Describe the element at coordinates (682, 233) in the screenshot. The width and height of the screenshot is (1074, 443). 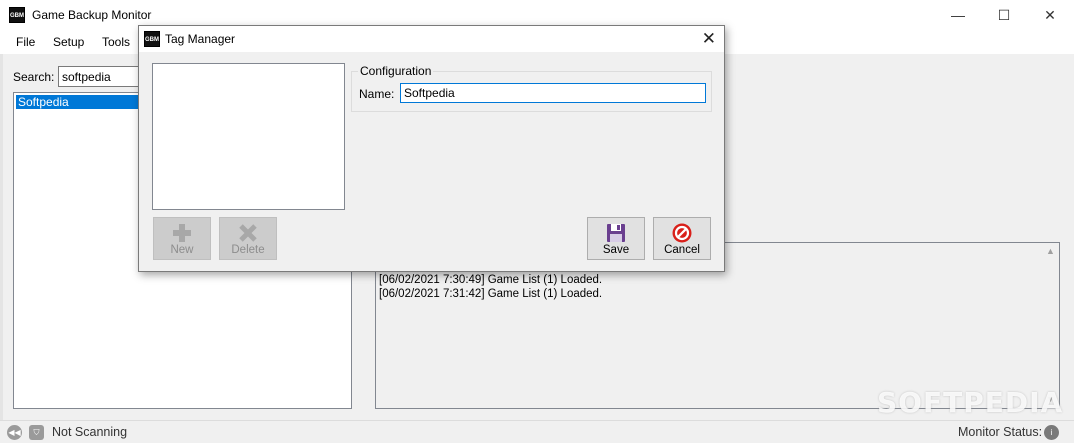
I see `cancel-icon` at that location.